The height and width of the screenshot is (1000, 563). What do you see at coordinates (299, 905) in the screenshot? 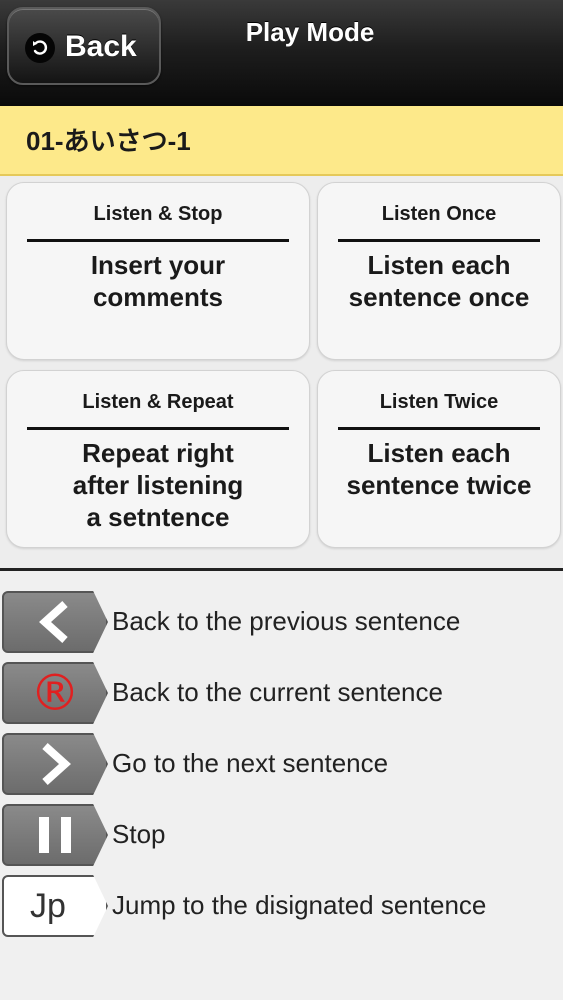
I see `legend-label: Jump to the disignated sentence` at bounding box center [299, 905].